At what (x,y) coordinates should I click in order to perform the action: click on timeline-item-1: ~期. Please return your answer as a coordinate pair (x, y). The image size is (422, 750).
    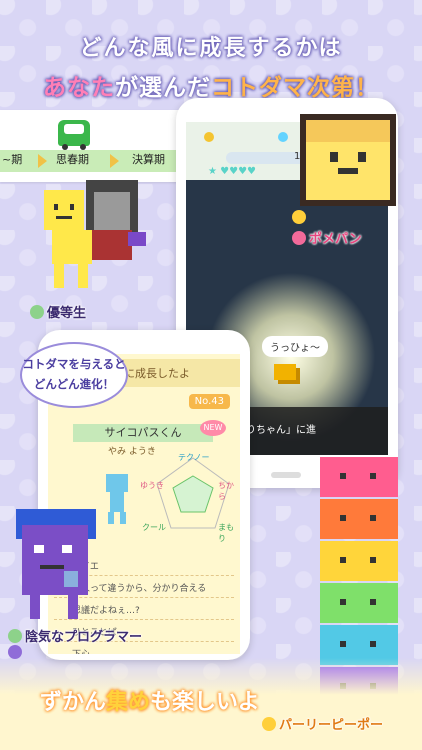
    Looking at the image, I should click on (12, 159).